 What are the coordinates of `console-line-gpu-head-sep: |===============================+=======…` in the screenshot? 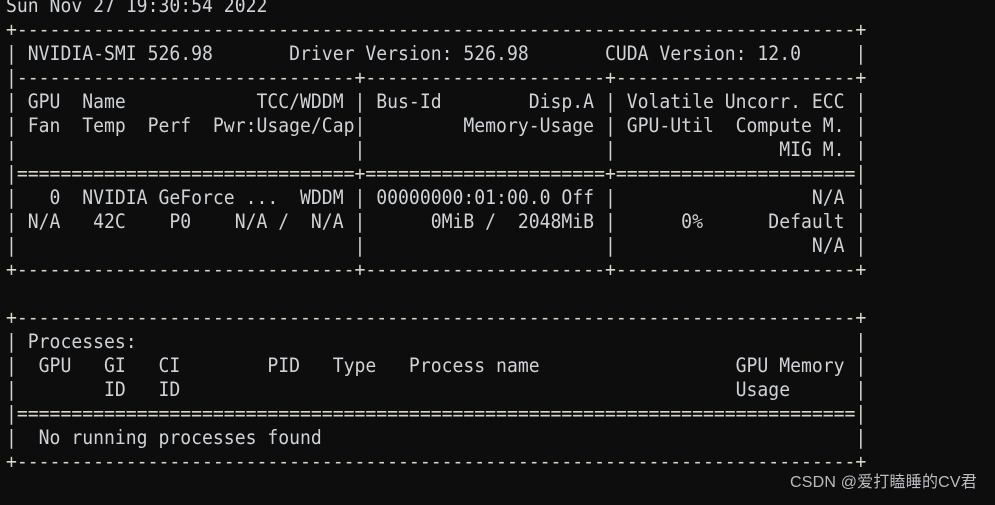 It's located at (436, 173).